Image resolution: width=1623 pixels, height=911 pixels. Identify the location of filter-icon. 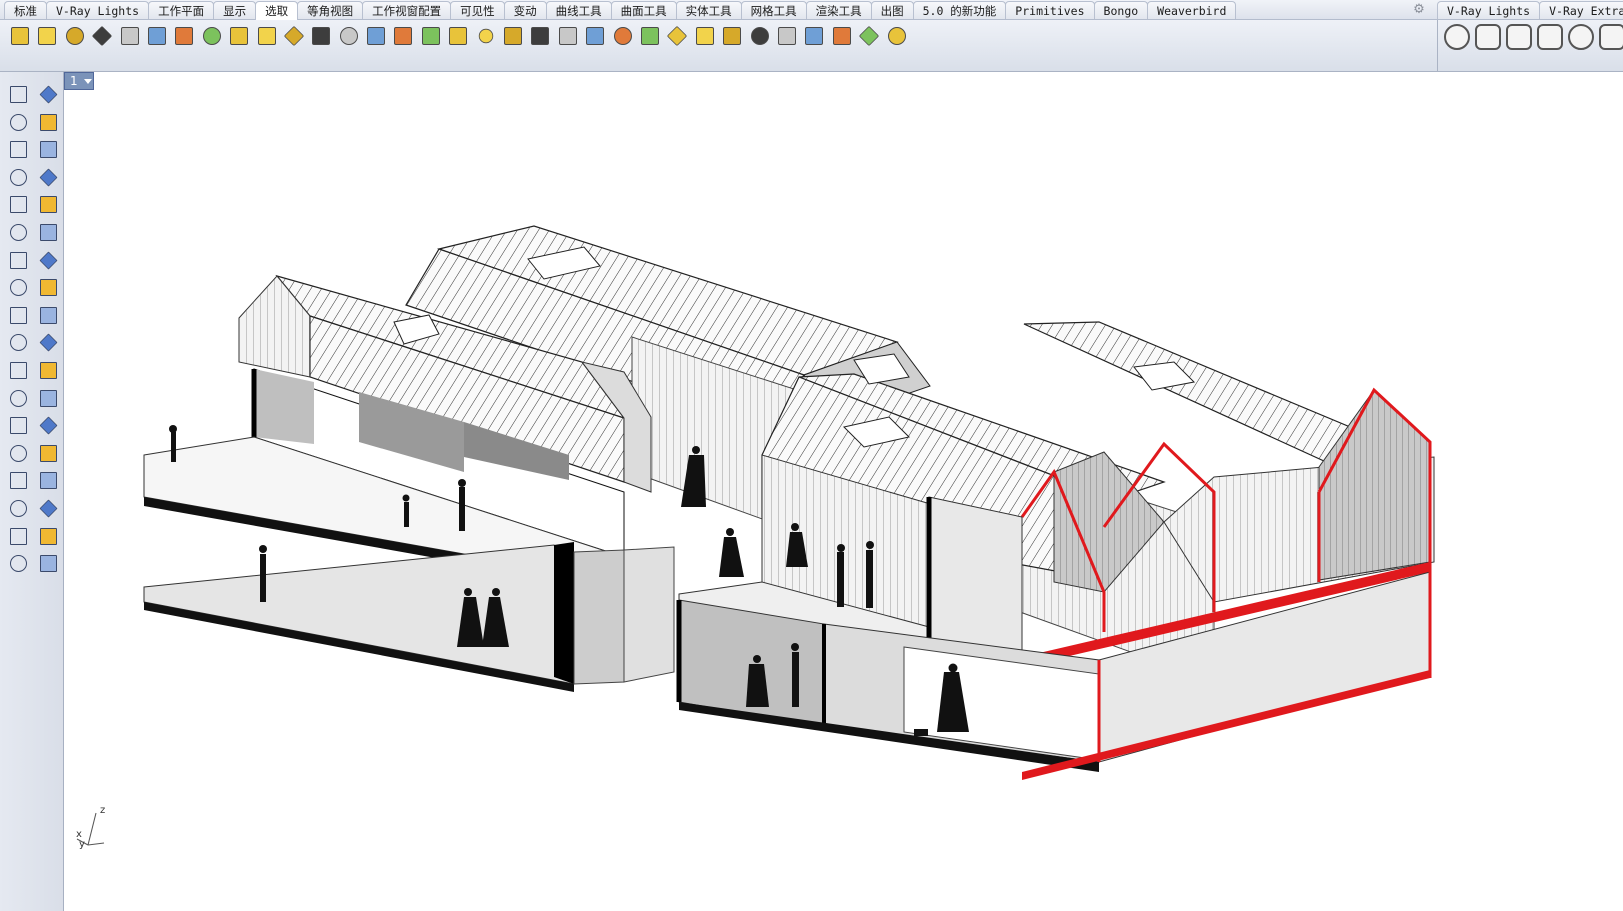
(897, 36).